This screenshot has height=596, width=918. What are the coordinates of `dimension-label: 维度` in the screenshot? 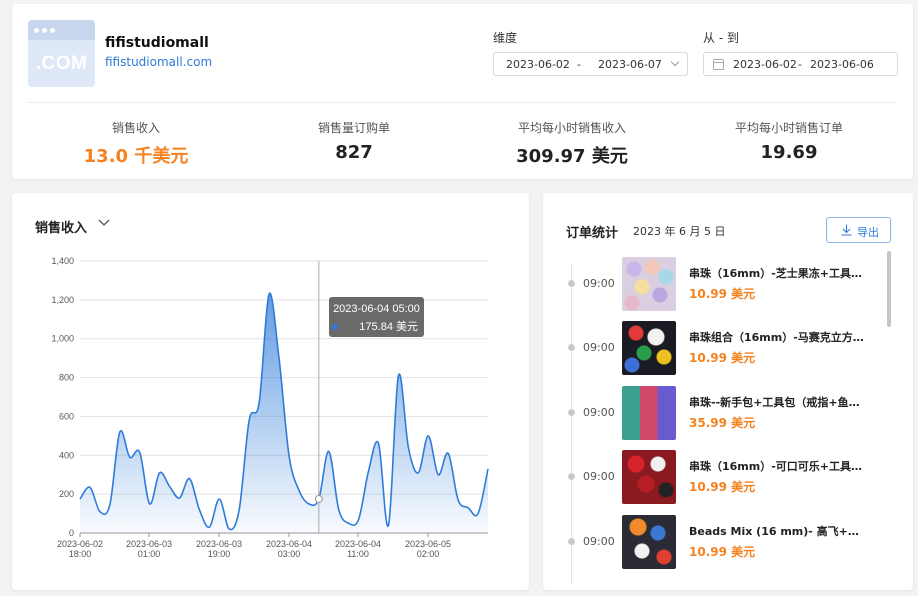 It's located at (505, 38).